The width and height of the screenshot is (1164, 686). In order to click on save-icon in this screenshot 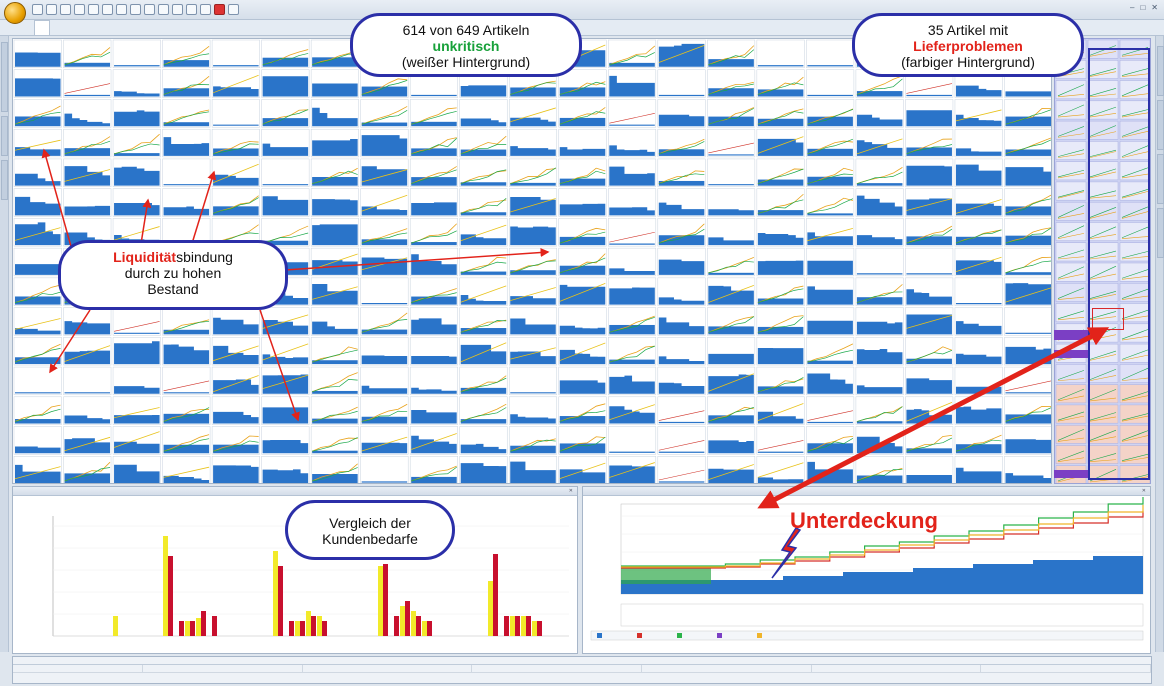, I will do `click(65, 9)`.